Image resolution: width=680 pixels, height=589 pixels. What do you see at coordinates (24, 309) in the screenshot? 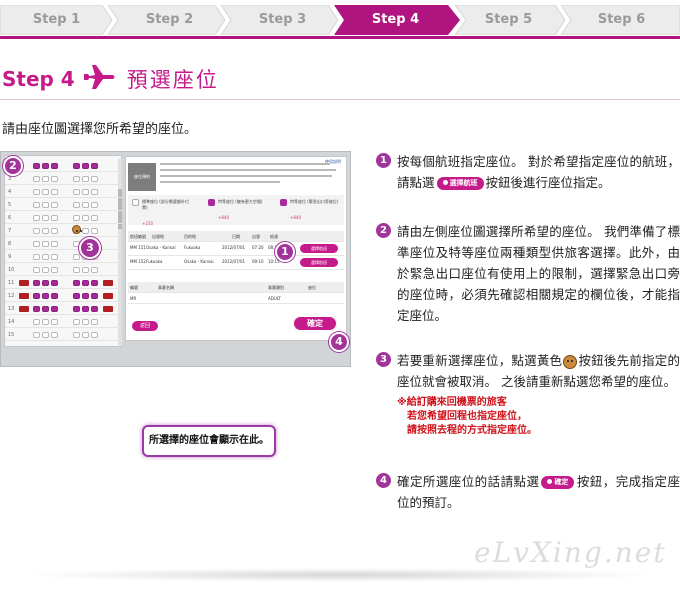
I see `exit-row-marker` at bounding box center [24, 309].